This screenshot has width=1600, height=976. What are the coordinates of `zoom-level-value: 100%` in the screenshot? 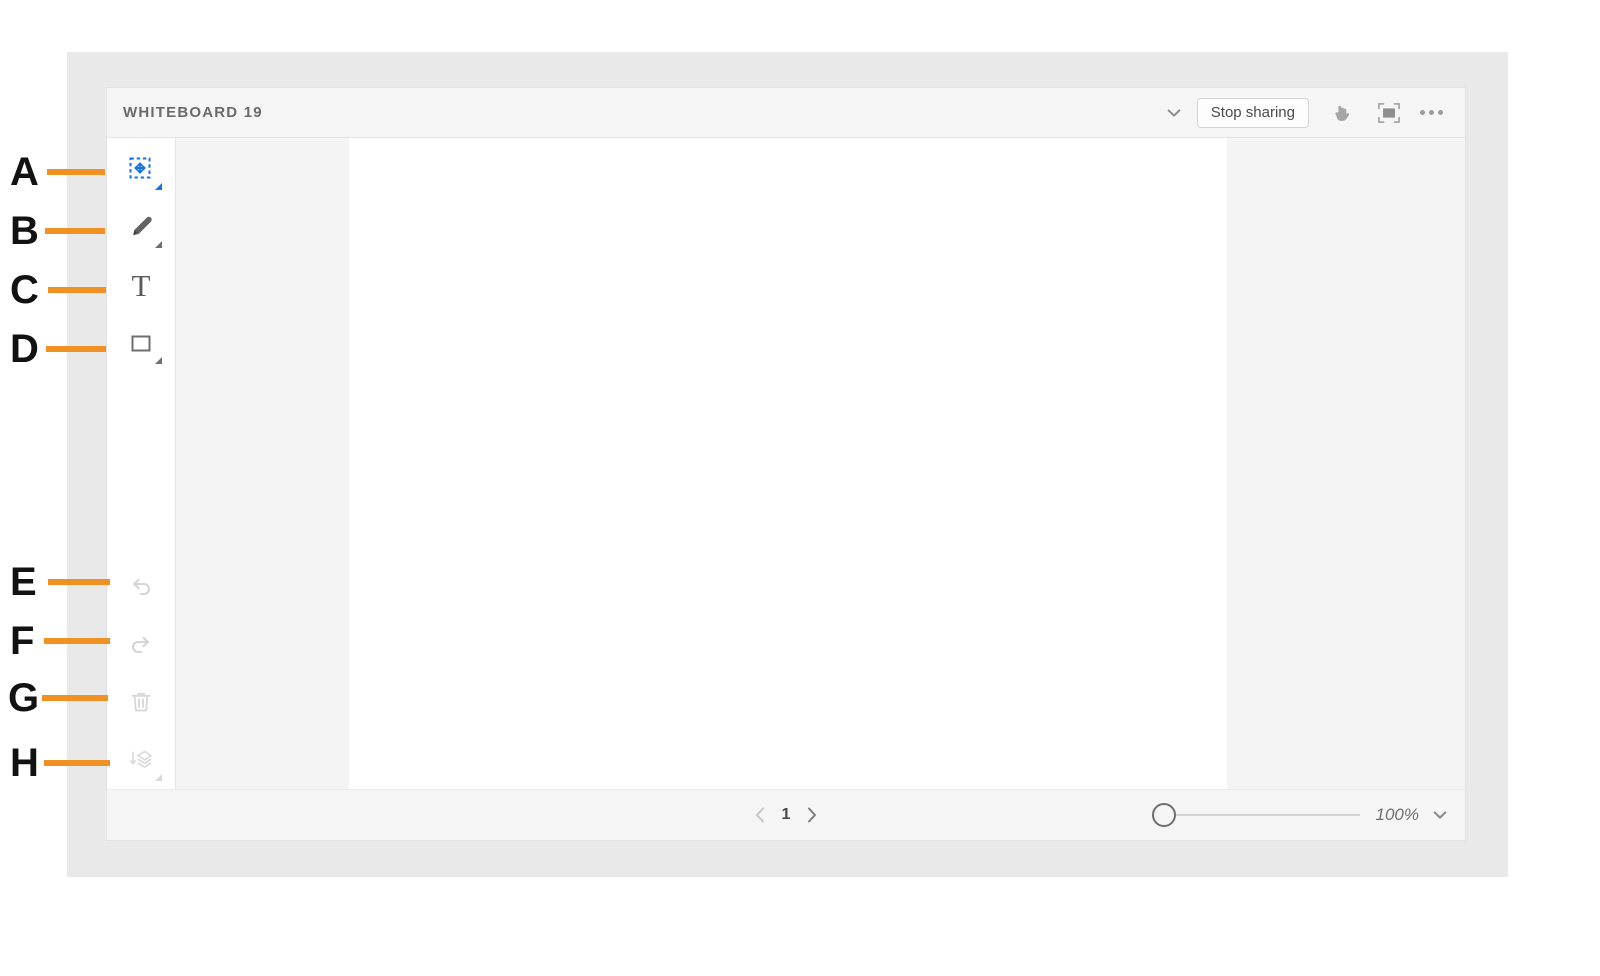 It's located at (1397, 814).